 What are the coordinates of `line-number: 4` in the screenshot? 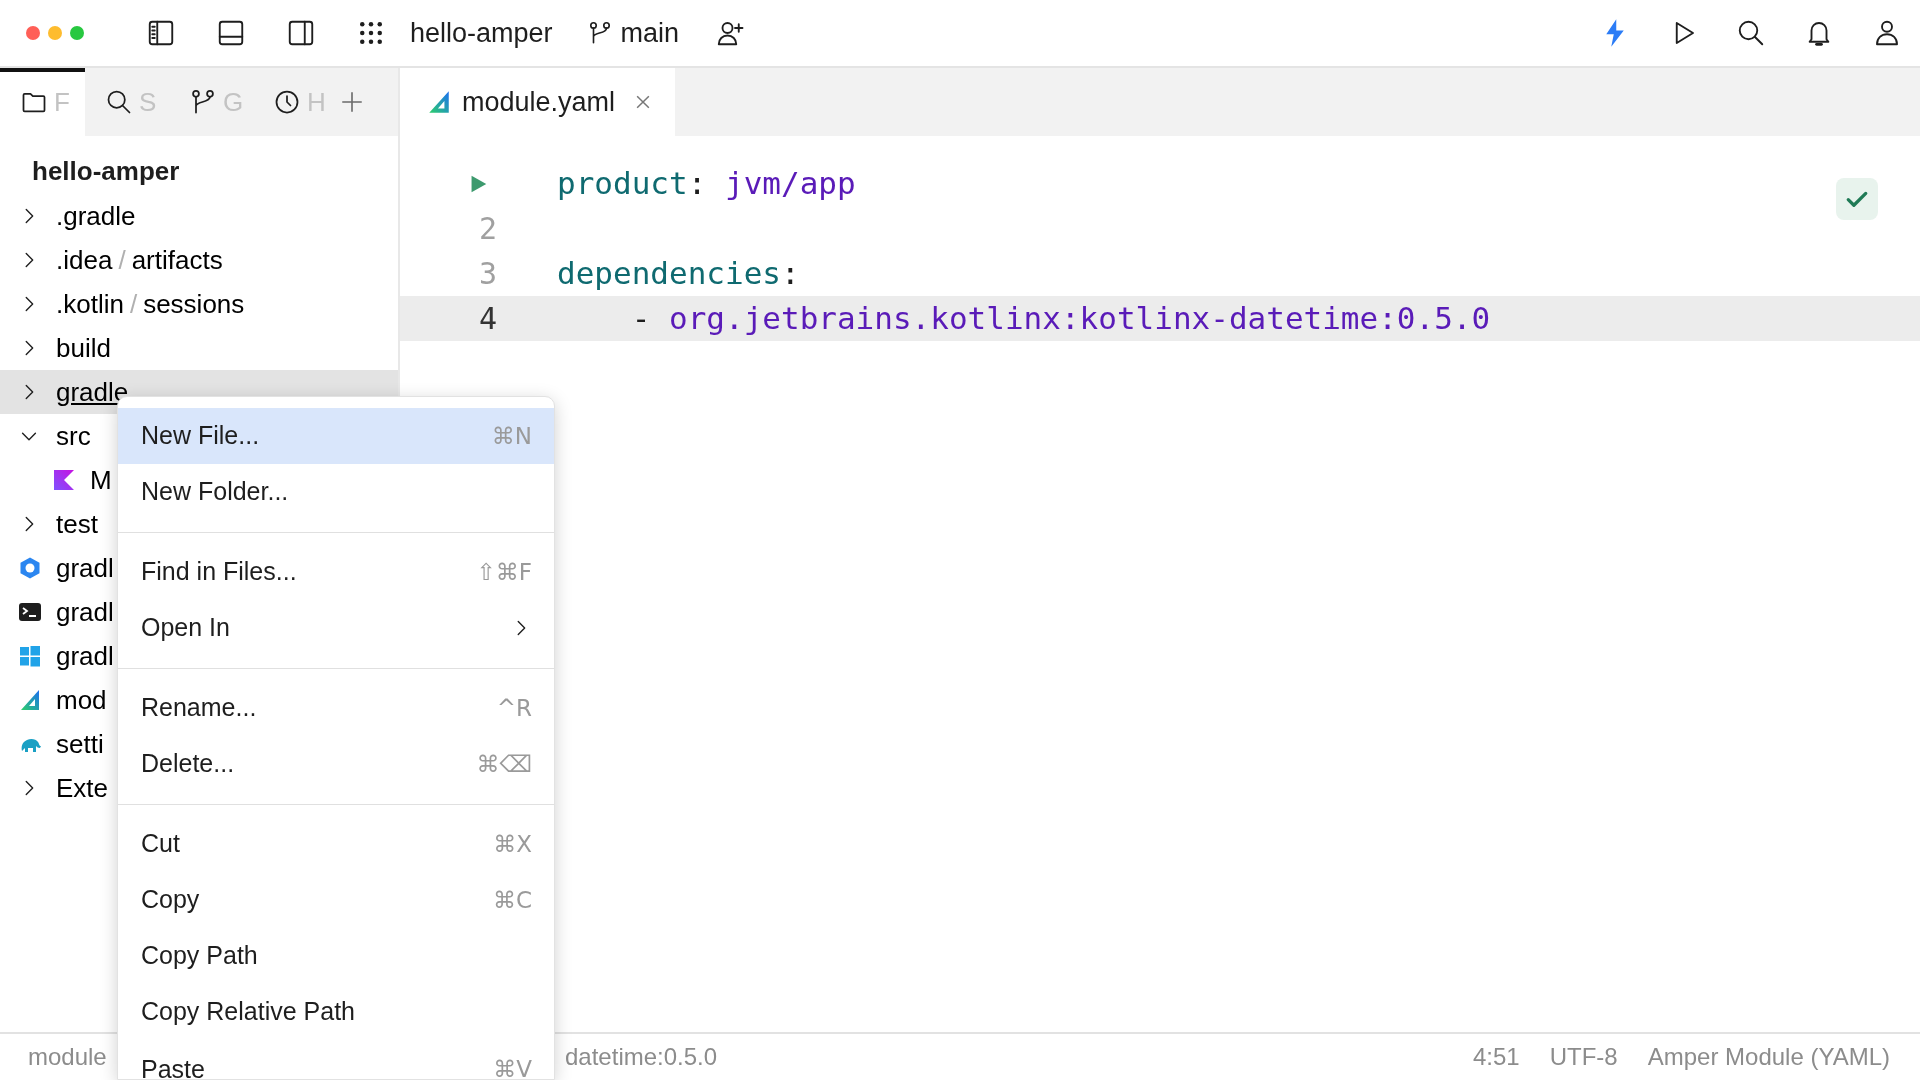 It's located at (487, 319).